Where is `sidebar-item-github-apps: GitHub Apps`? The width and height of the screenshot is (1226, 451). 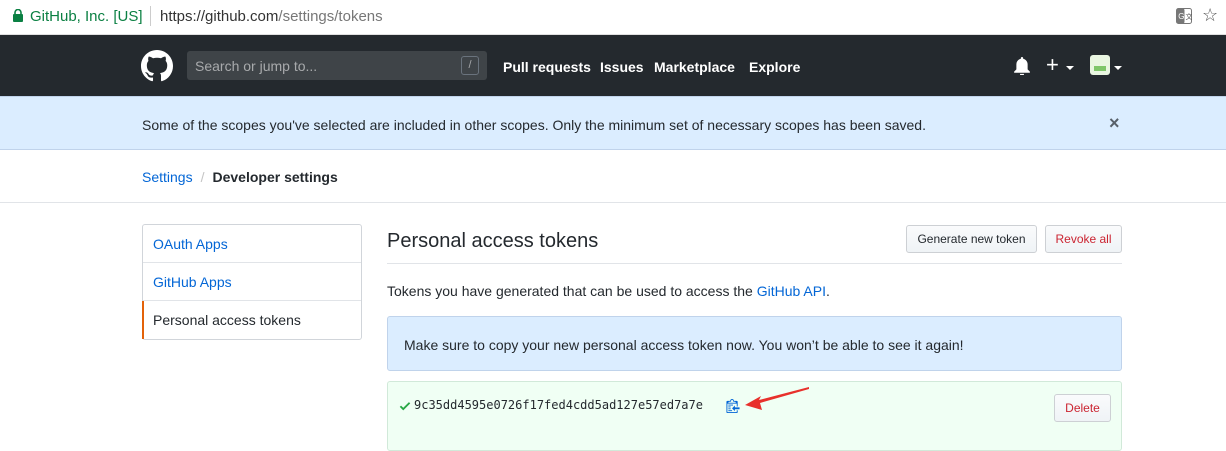 sidebar-item-github-apps: GitHub Apps is located at coordinates (252, 282).